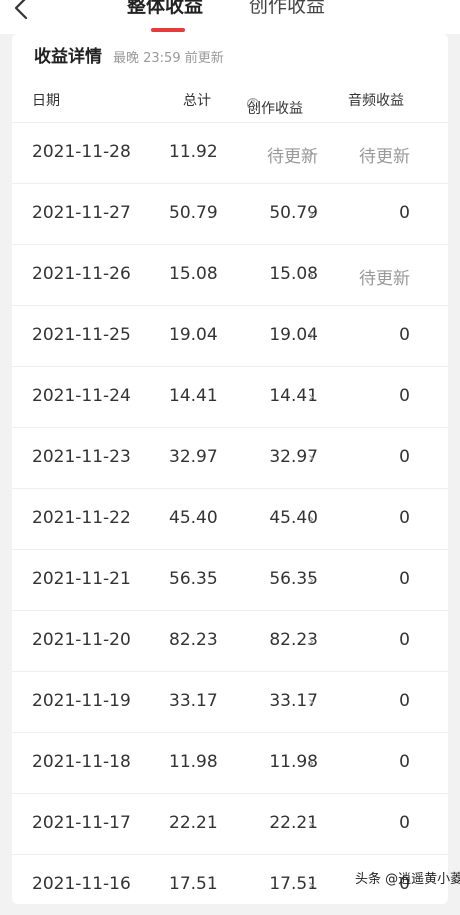 The width and height of the screenshot is (460, 915). Describe the element at coordinates (193, 335) in the screenshot. I see `row-total: 19.04` at that location.